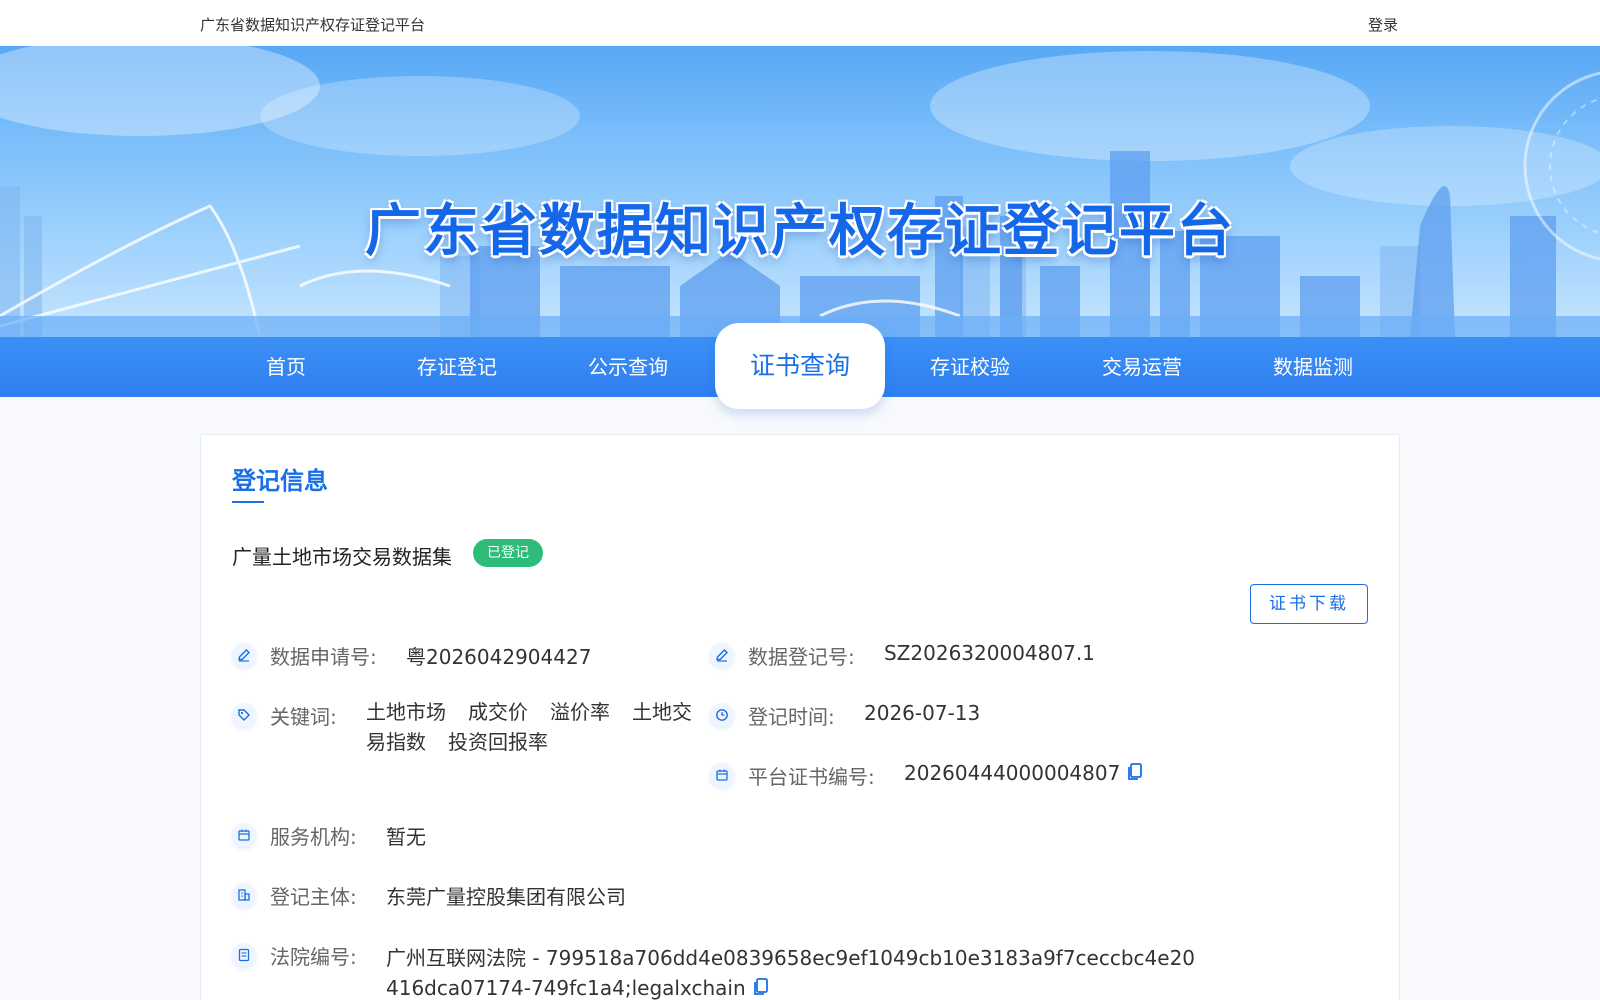 The image size is (1600, 1000). I want to click on status-badge: 已登记, so click(508, 553).